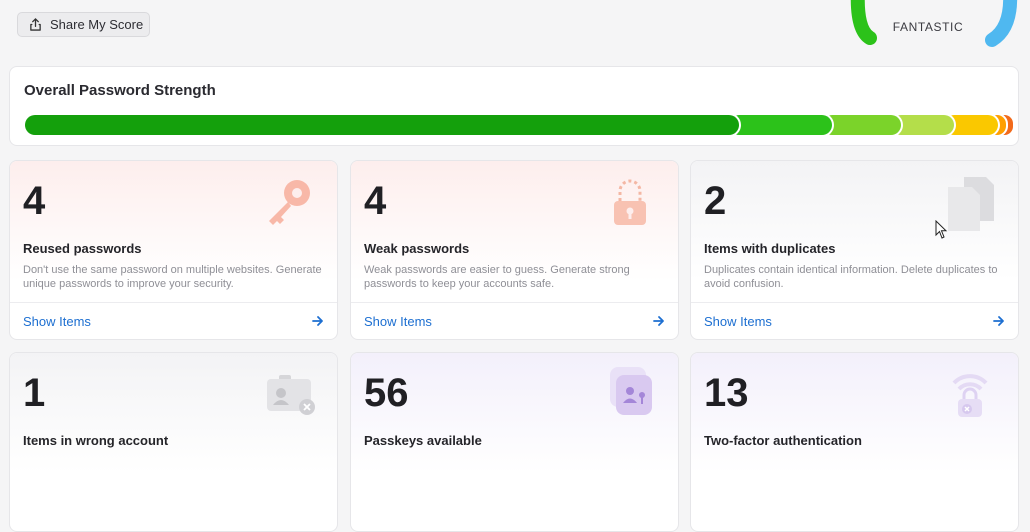 Image resolution: width=1030 pixels, height=532 pixels. What do you see at coordinates (34, 393) in the screenshot?
I see `wrong-account-count: 1` at bounding box center [34, 393].